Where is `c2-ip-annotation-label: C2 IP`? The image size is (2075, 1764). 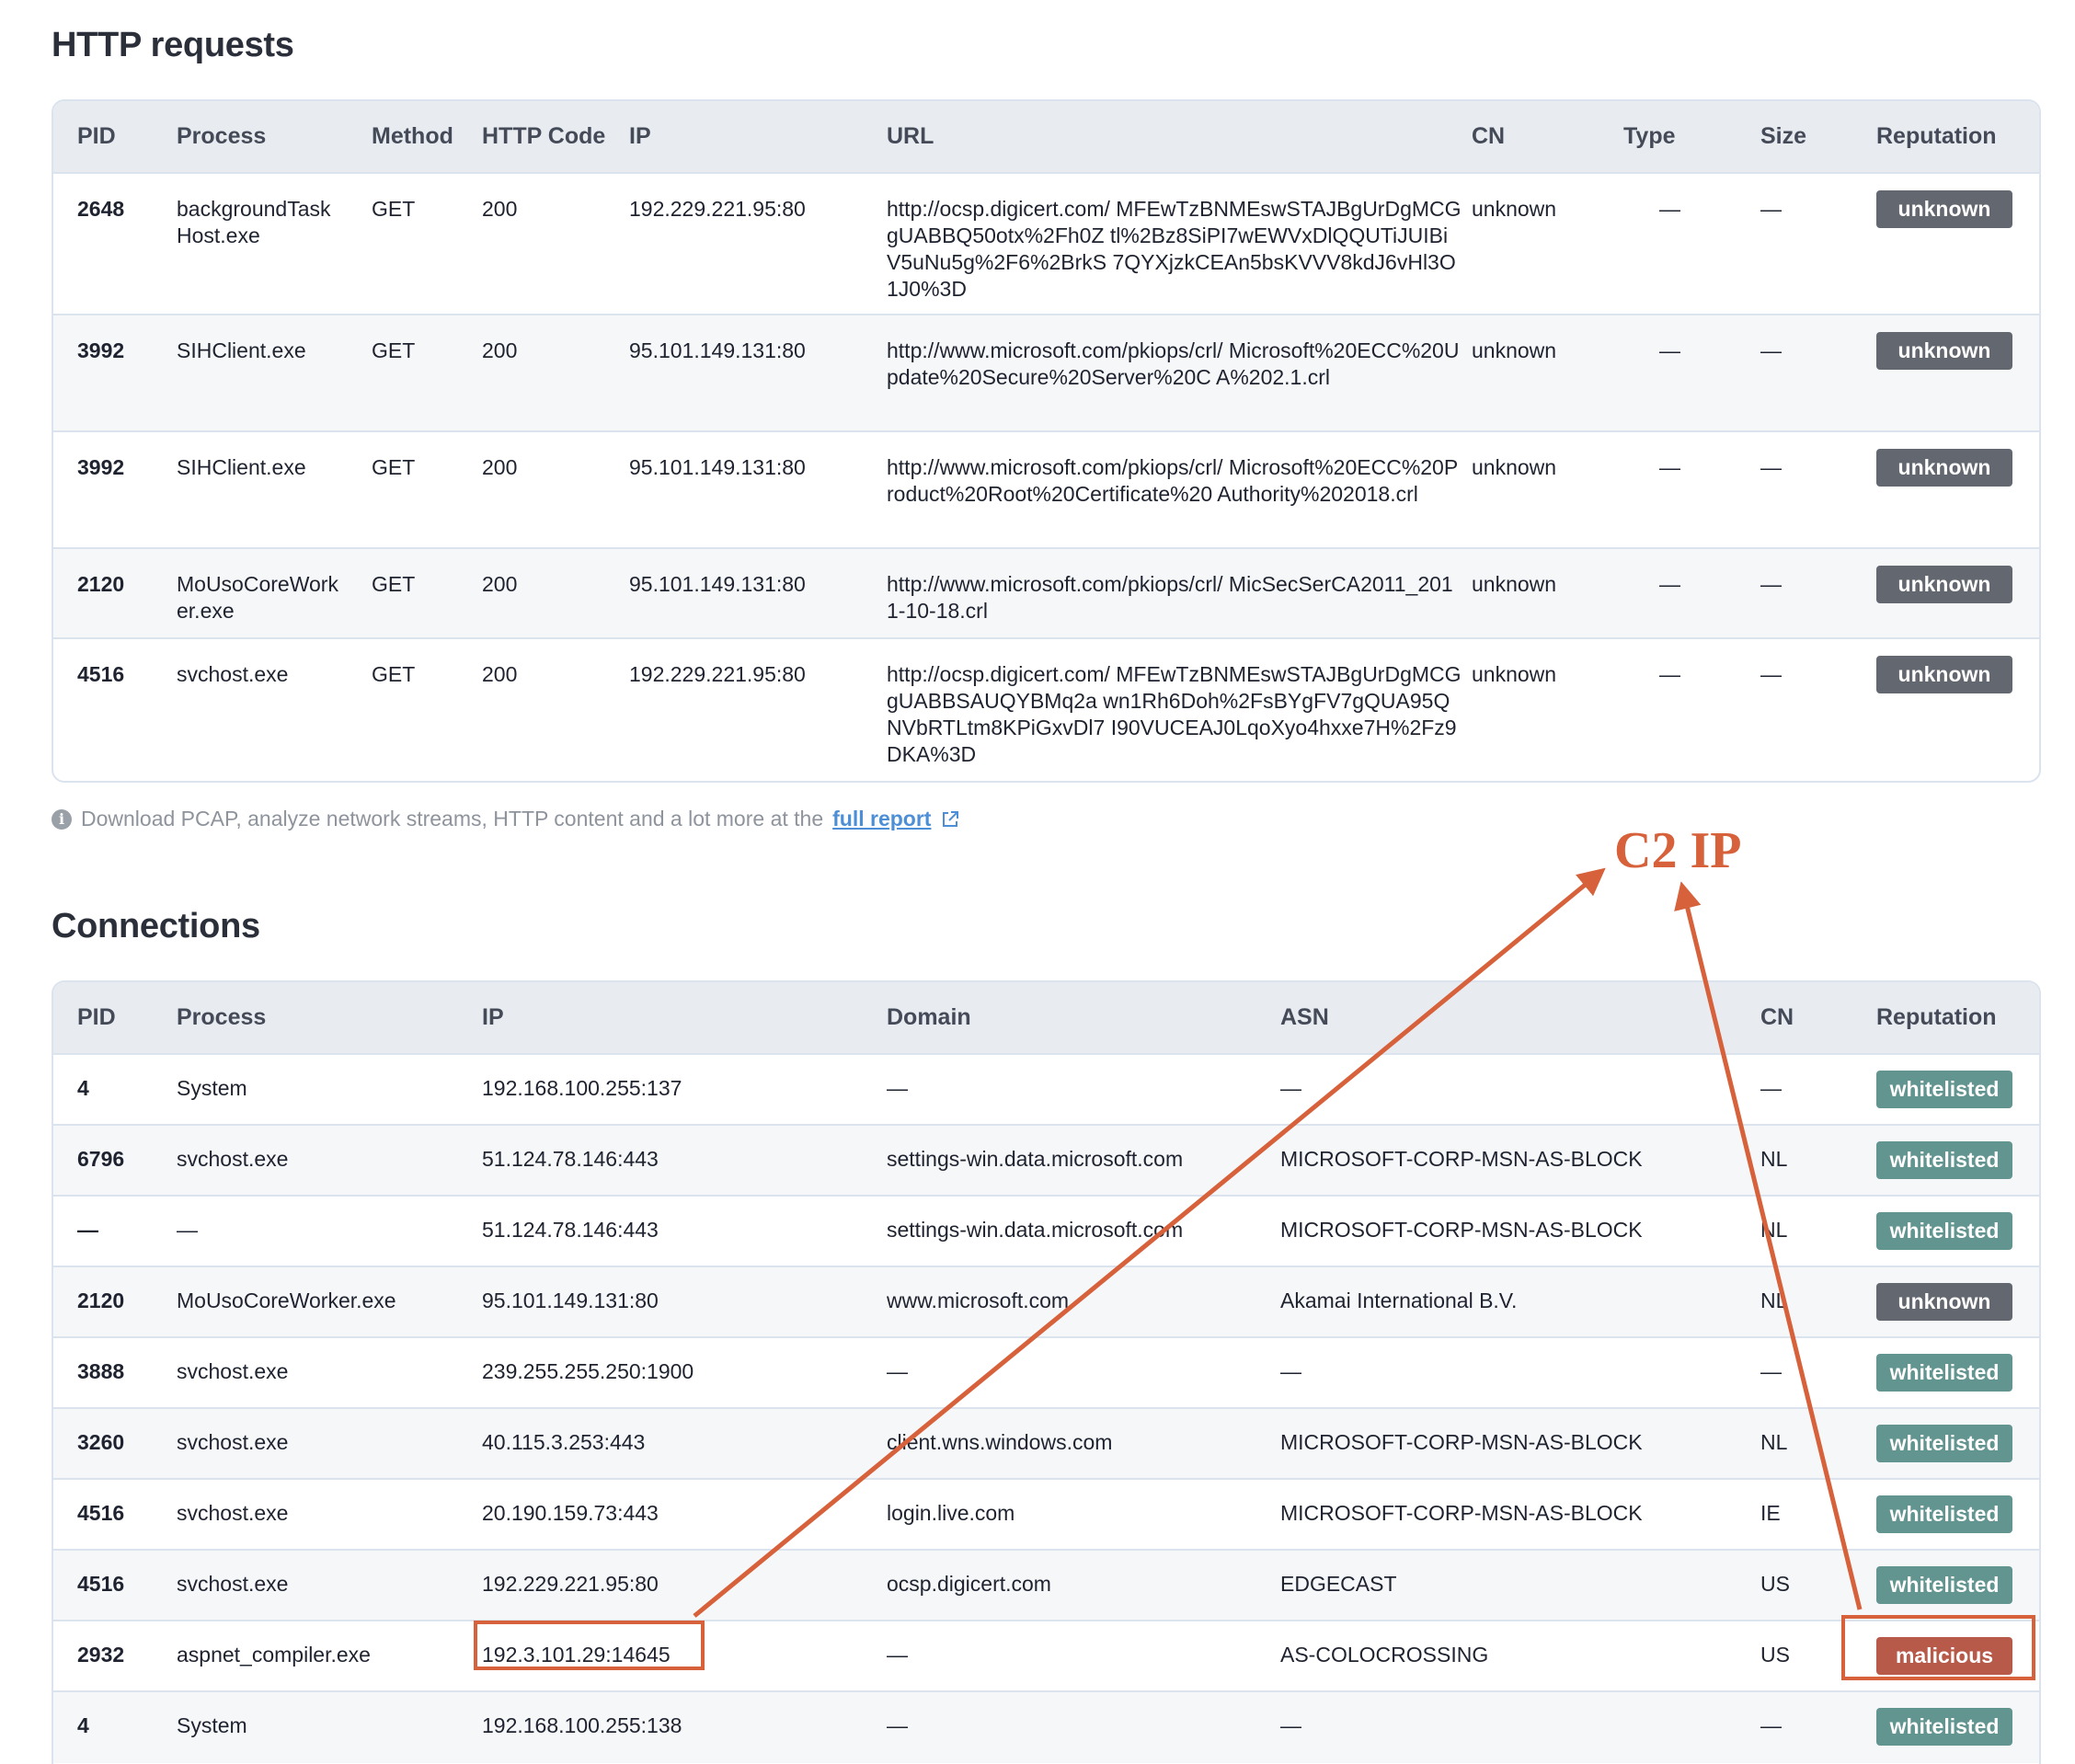
c2-ip-annotation-label: C2 IP is located at coordinates (1678, 850).